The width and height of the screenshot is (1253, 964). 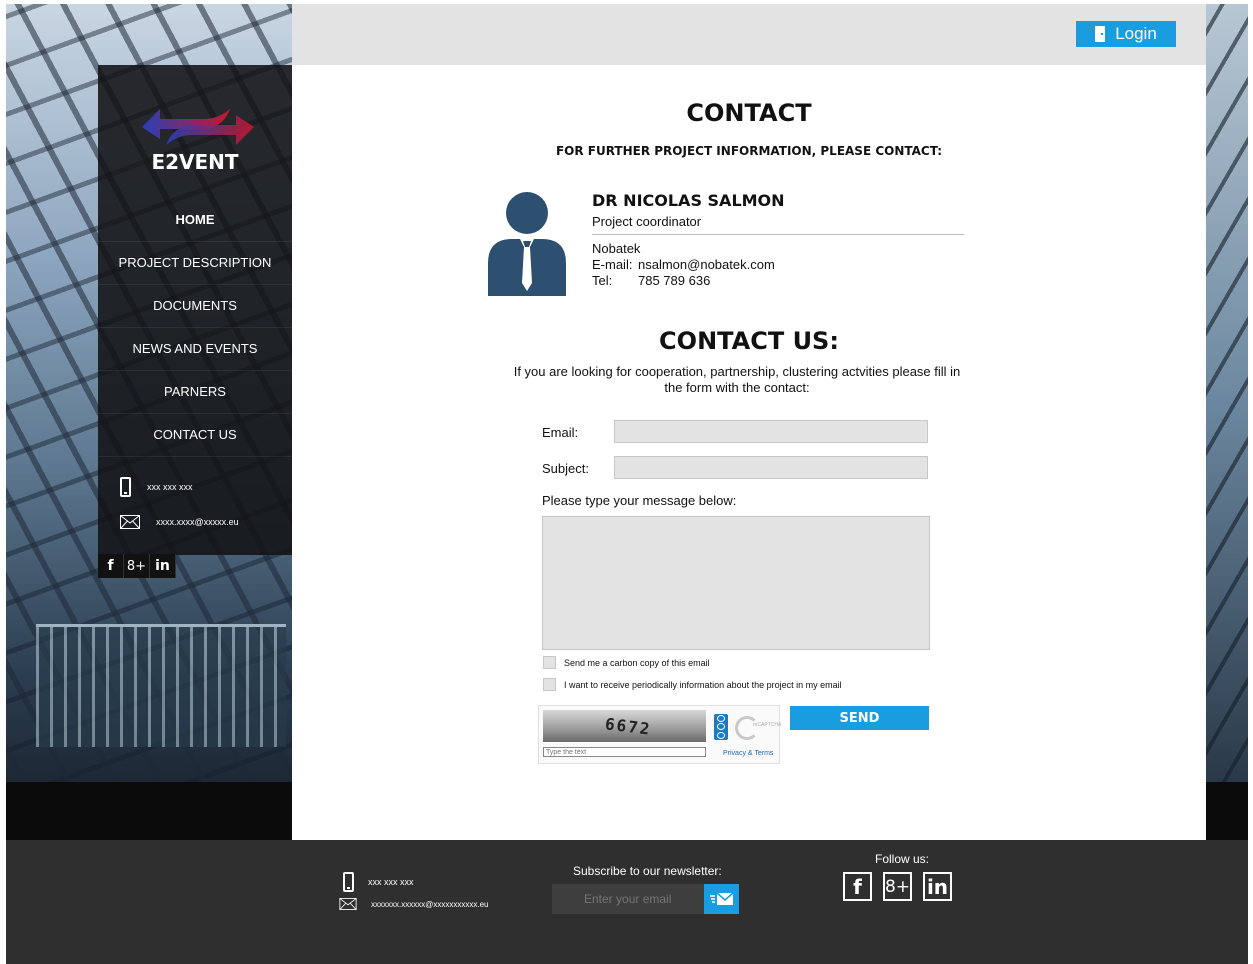 What do you see at coordinates (767, 725) in the screenshot?
I see `captcha-brand: reCAPTCHA` at bounding box center [767, 725].